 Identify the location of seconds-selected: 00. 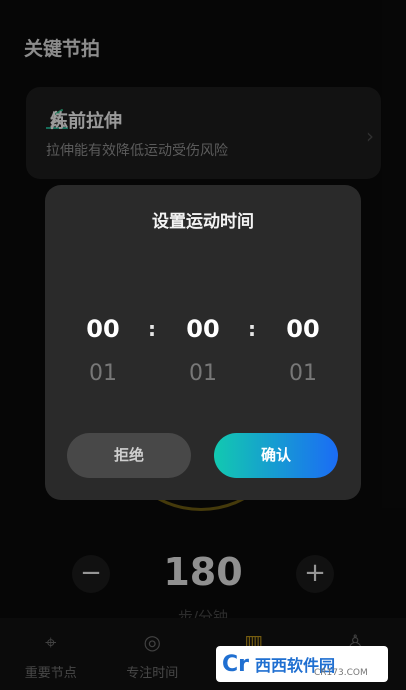
(303, 329).